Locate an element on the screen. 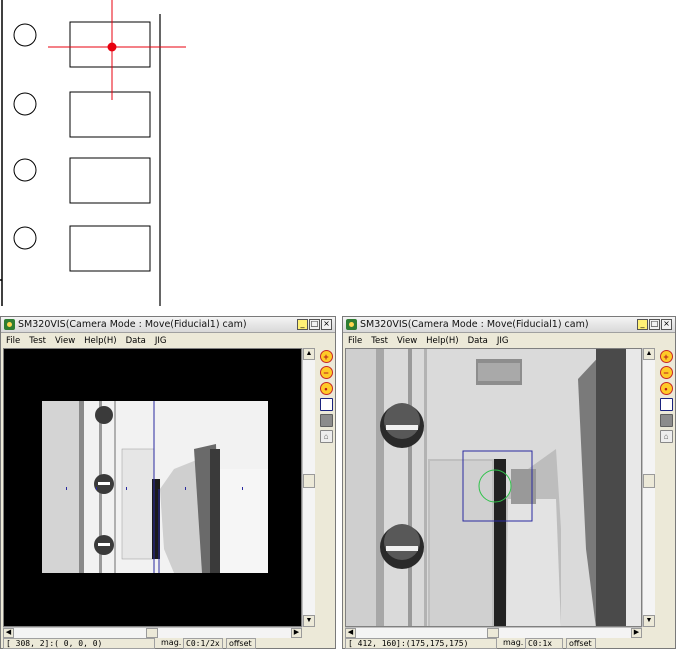 The width and height of the screenshot is (676, 649). status-mag-value: C0:1/2x is located at coordinates (203, 643).